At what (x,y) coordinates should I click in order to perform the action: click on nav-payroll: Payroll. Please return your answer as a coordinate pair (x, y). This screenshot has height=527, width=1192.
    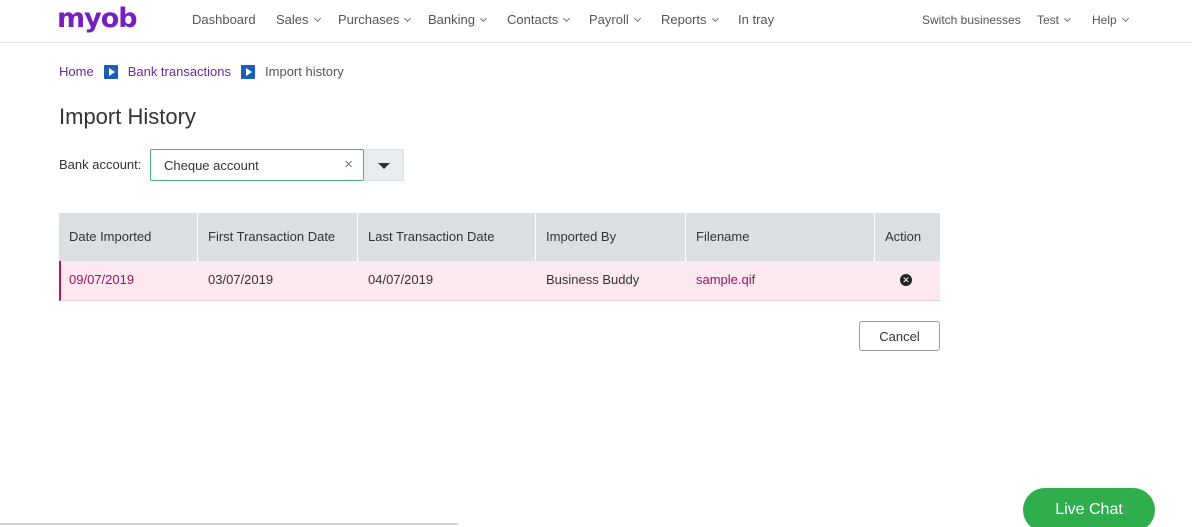
    Looking at the image, I should click on (615, 19).